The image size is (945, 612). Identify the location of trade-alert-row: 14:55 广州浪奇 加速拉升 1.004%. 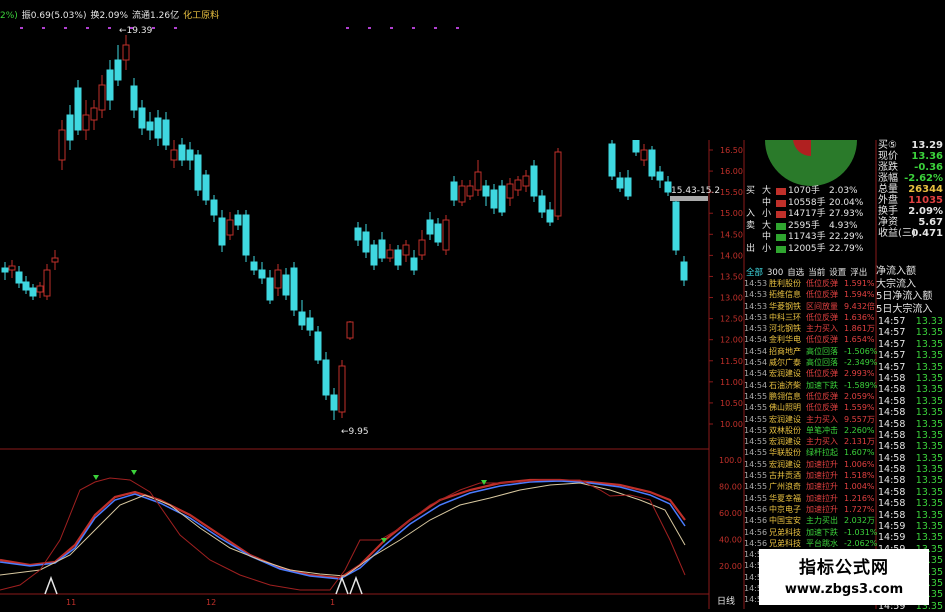
(809, 486).